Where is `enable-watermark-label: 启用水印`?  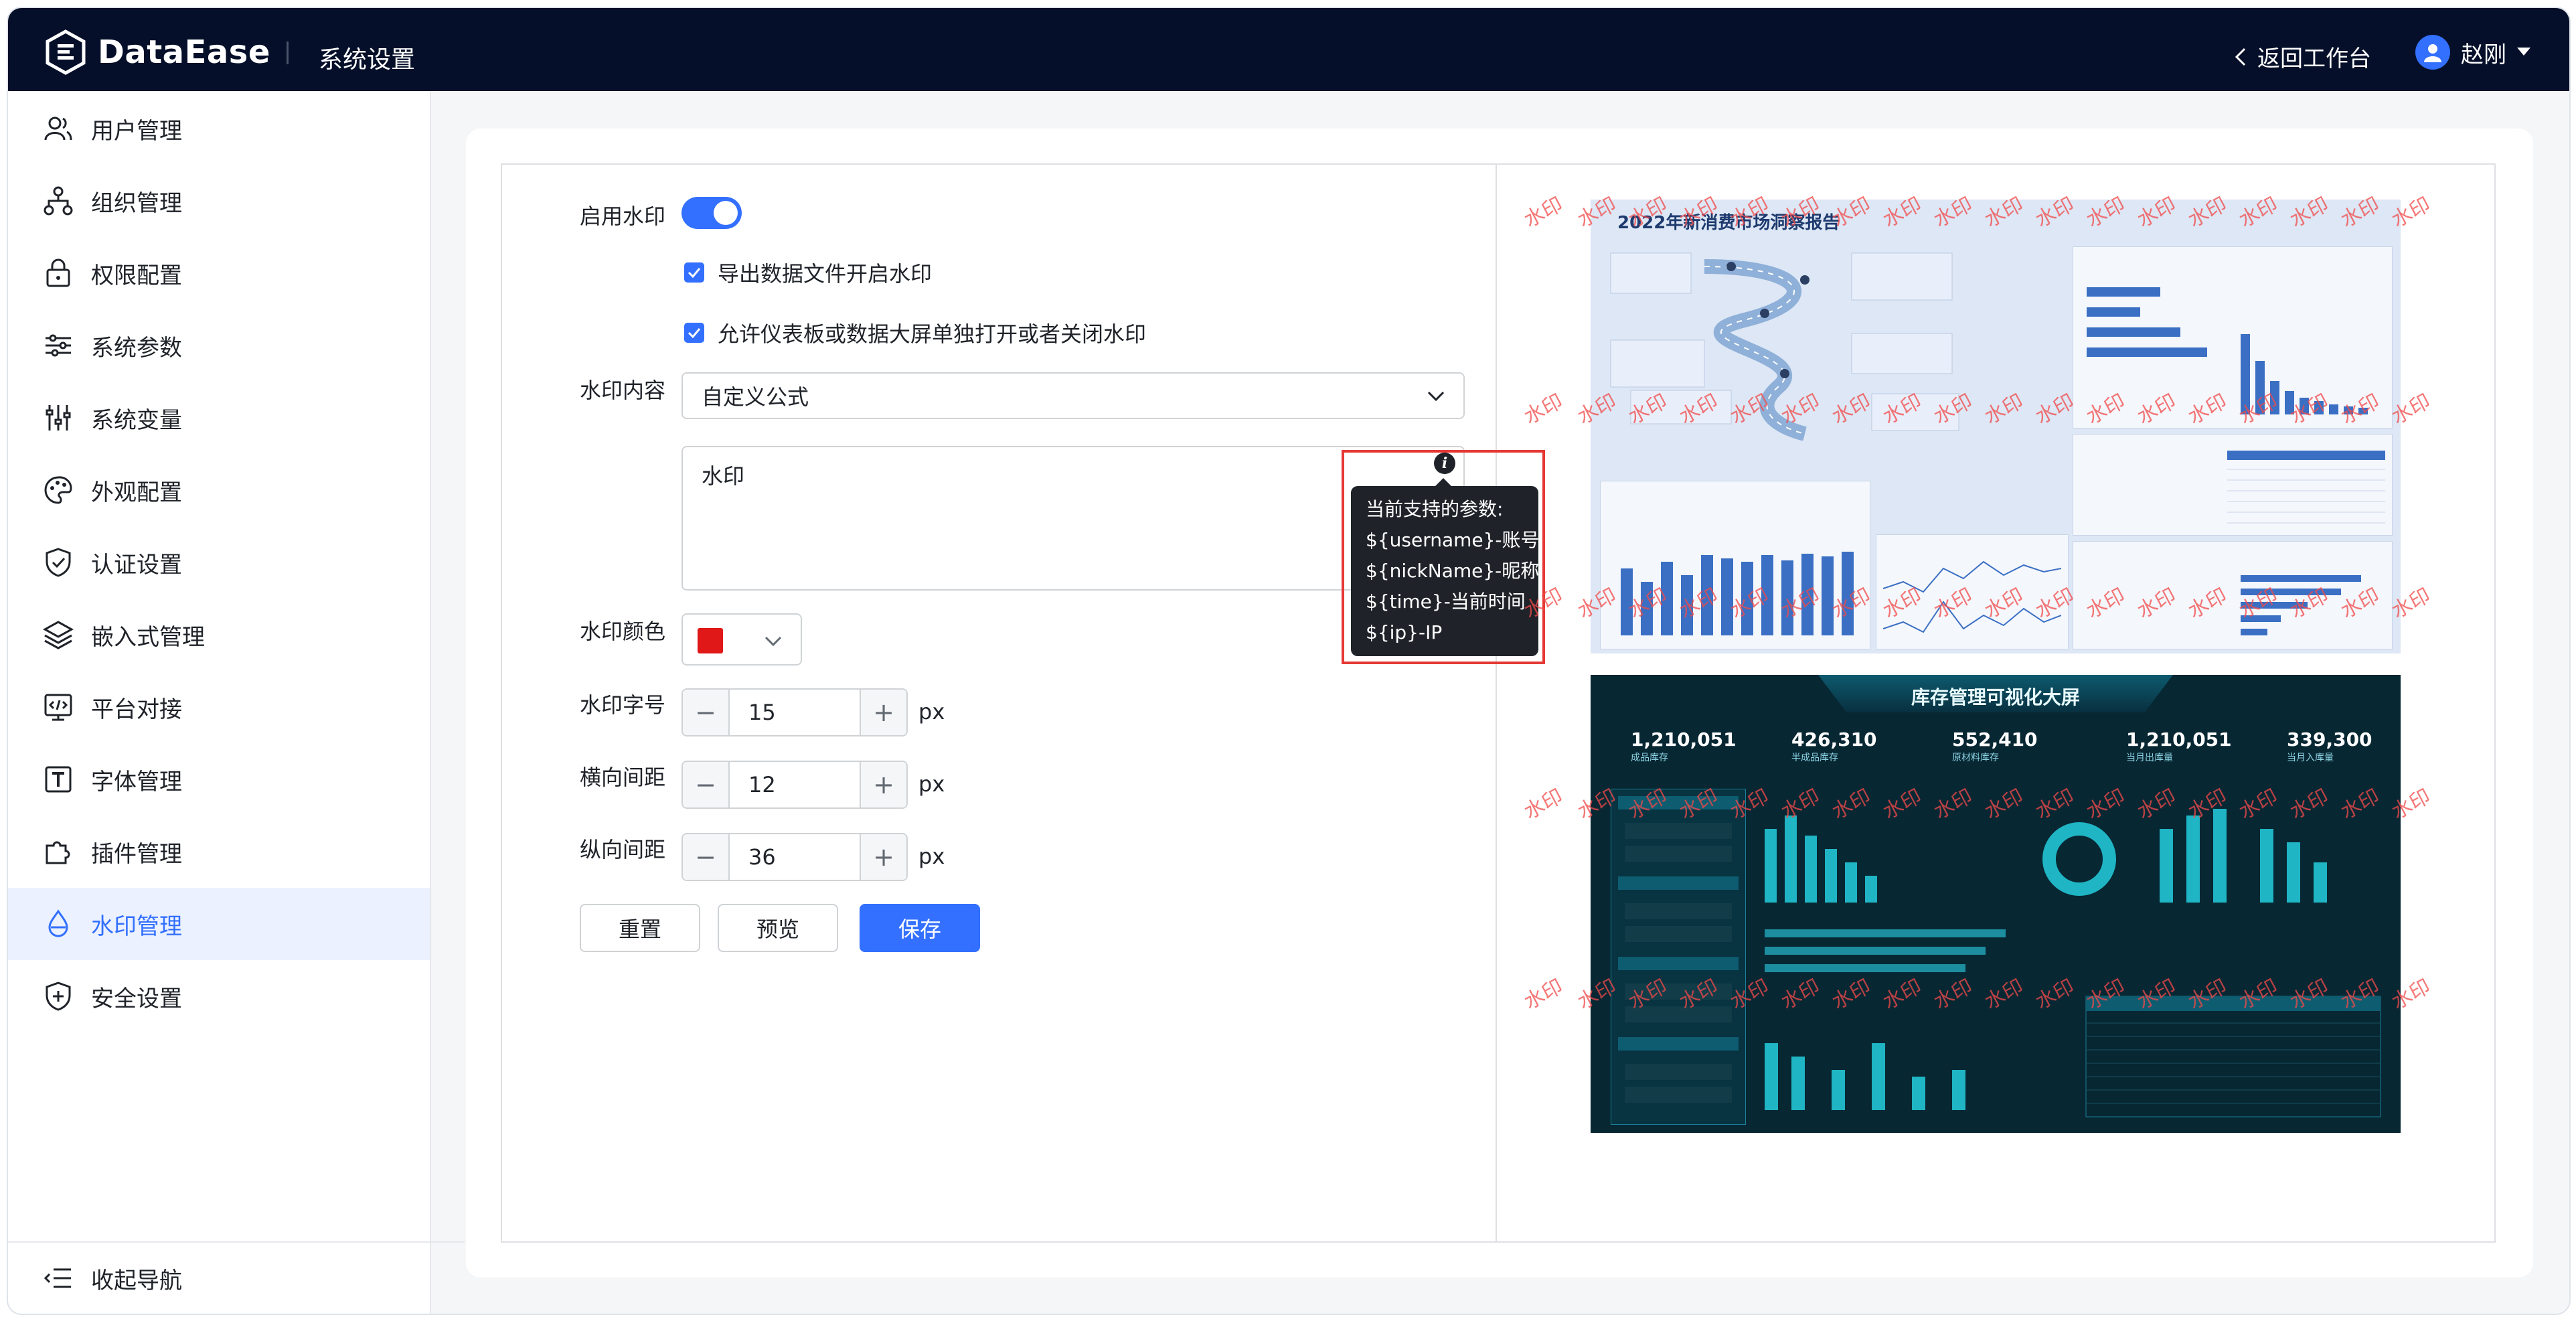 enable-watermark-label: 启用水印 is located at coordinates (623, 216).